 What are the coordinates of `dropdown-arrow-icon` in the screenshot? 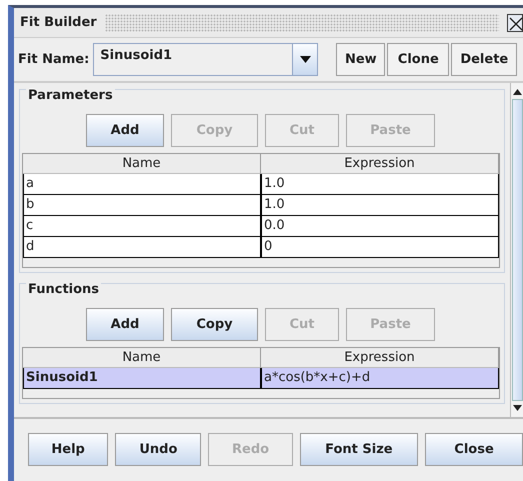 It's located at (305, 59).